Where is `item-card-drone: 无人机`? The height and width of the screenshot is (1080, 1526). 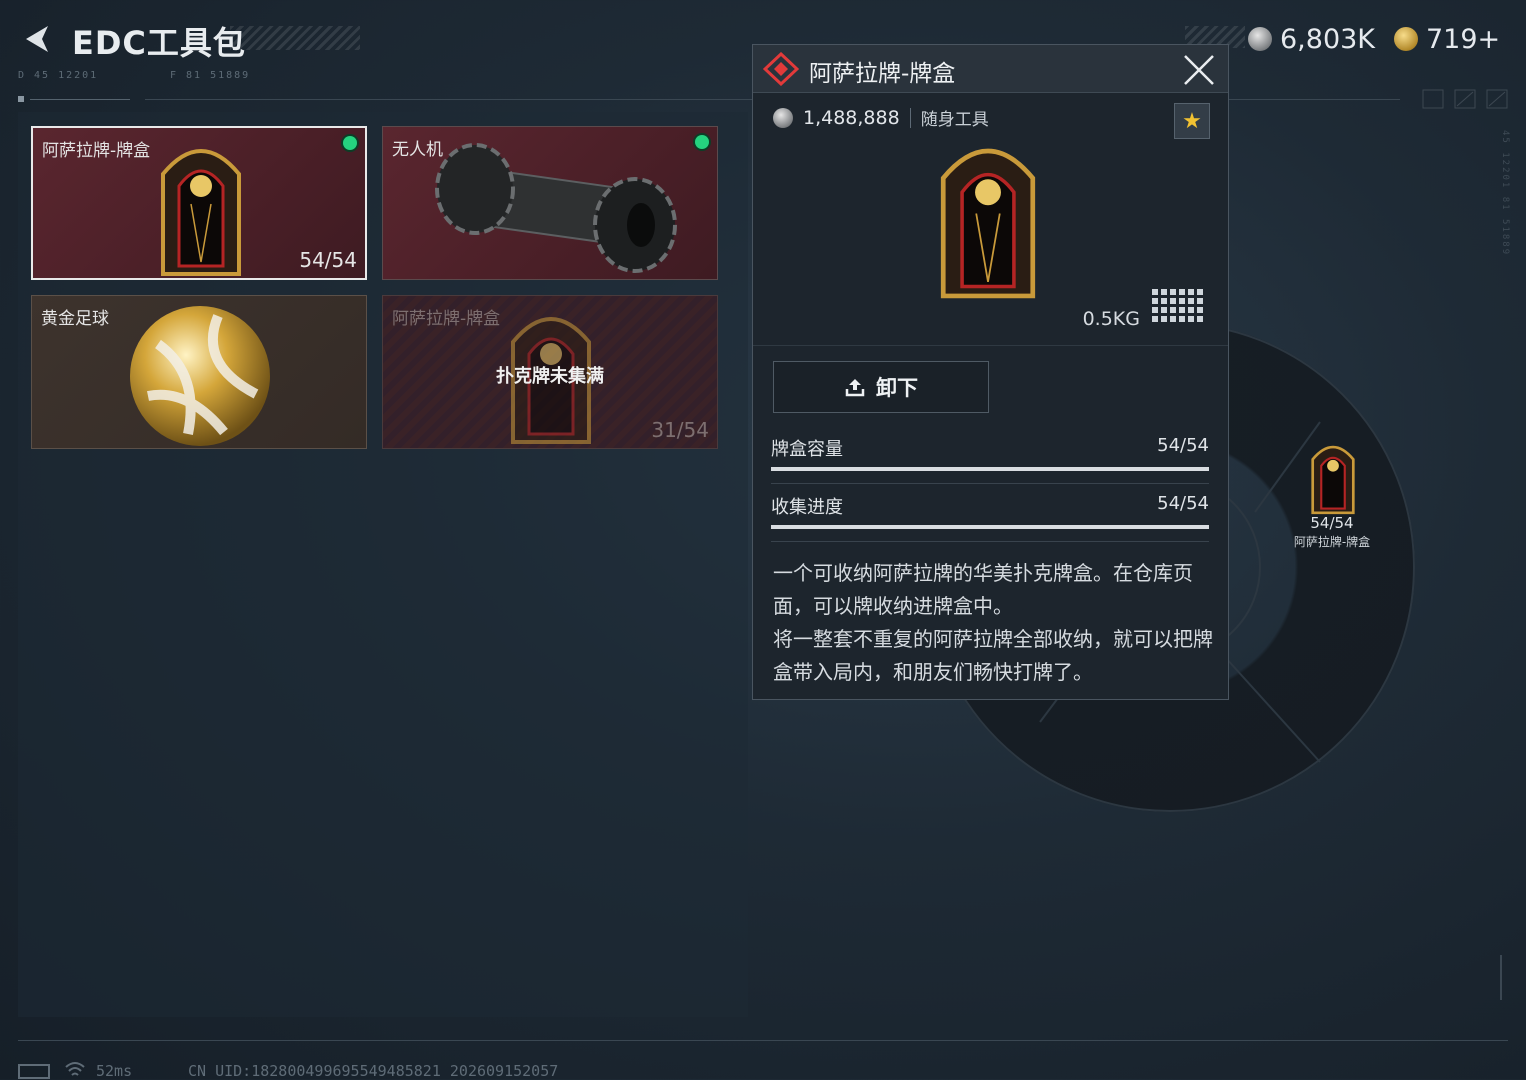 item-card-drone: 无人机 is located at coordinates (550, 203).